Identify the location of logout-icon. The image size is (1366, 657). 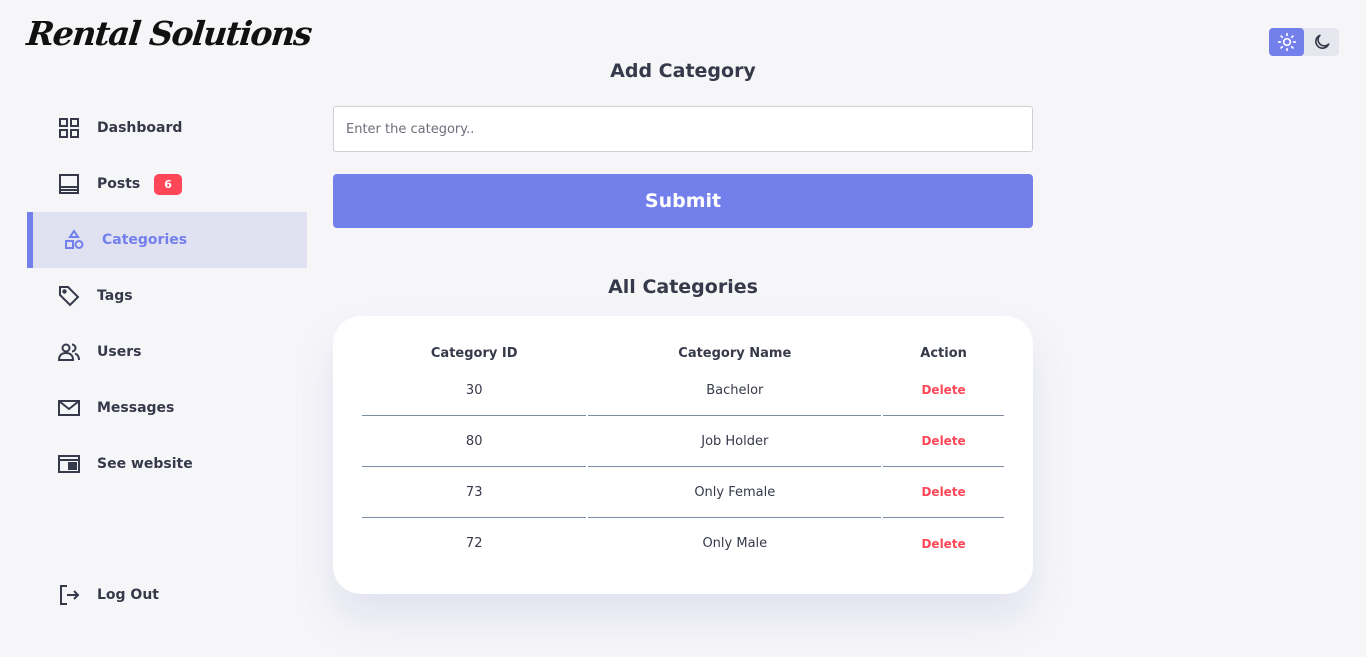
(69, 595).